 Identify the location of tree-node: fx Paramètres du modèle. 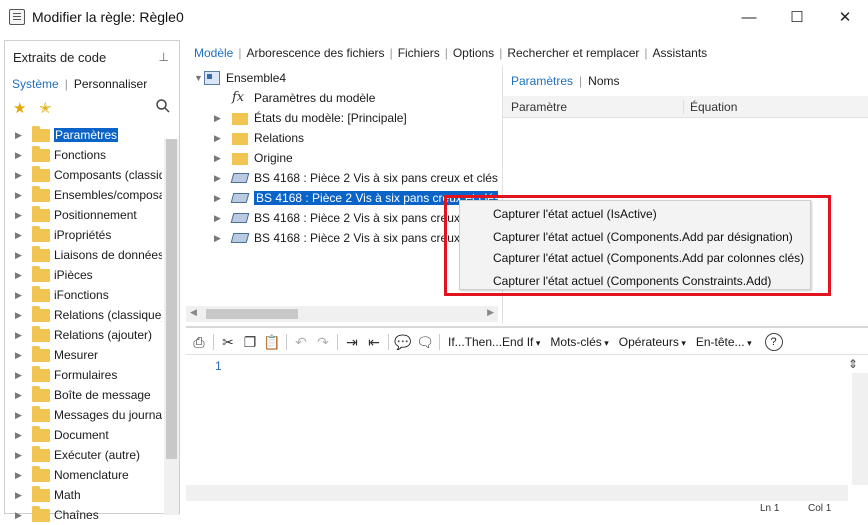
(294, 98).